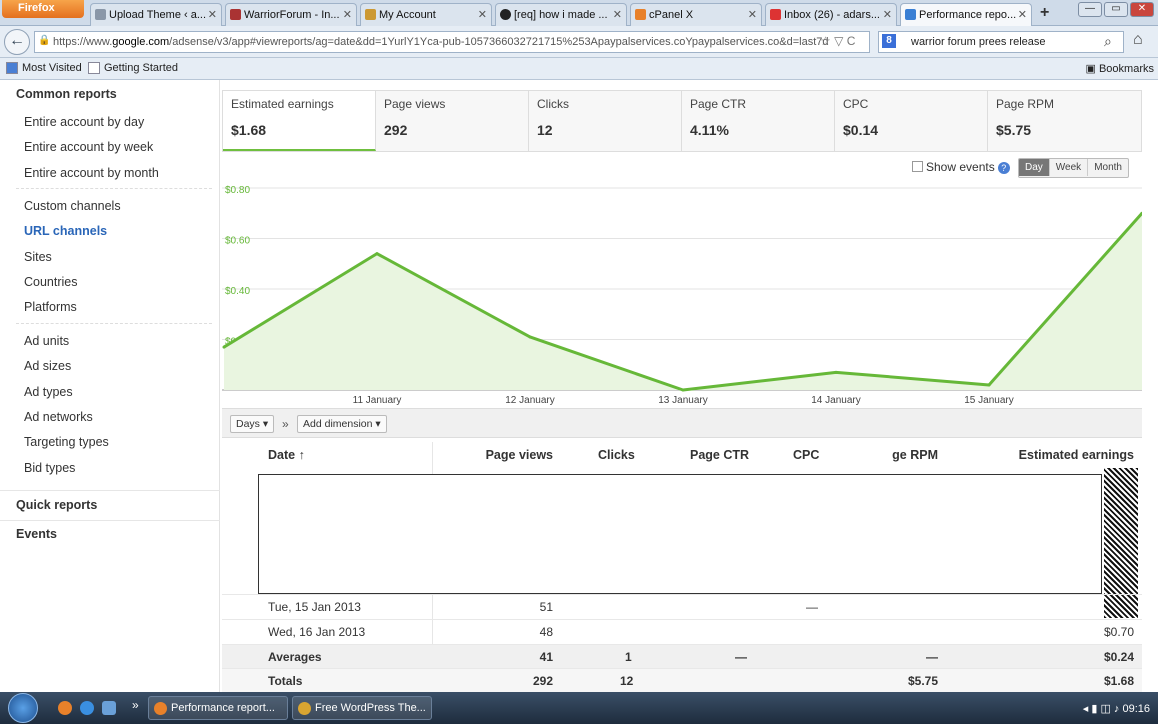 This screenshot has height=724, width=1158. I want to click on tab-label: My Account, so click(407, 15).